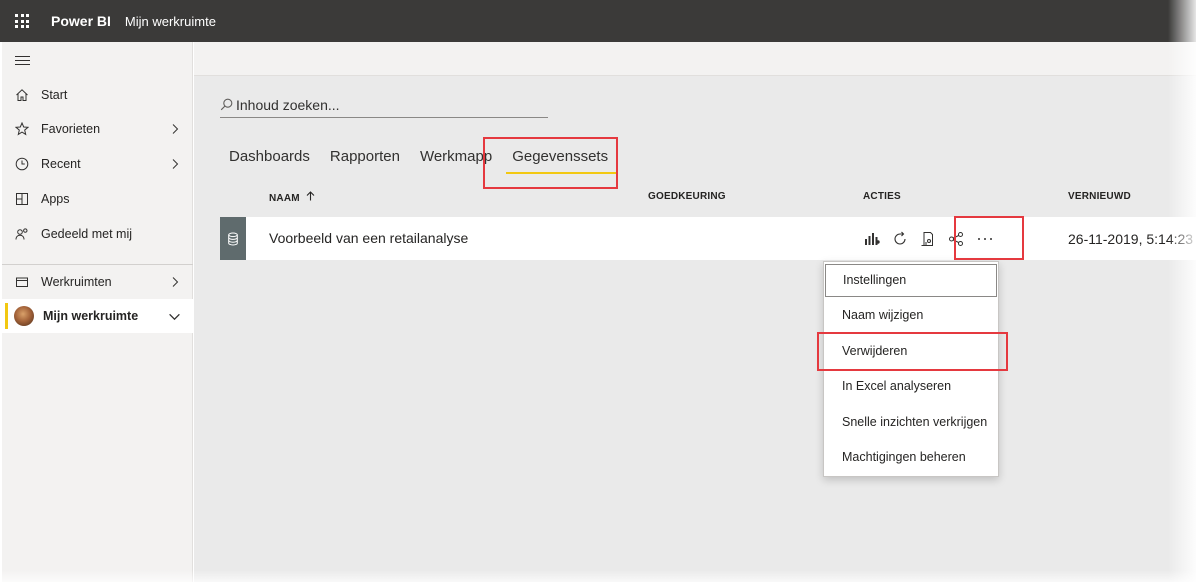  Describe the element at coordinates (22, 164) in the screenshot. I see `clock-icon` at that location.